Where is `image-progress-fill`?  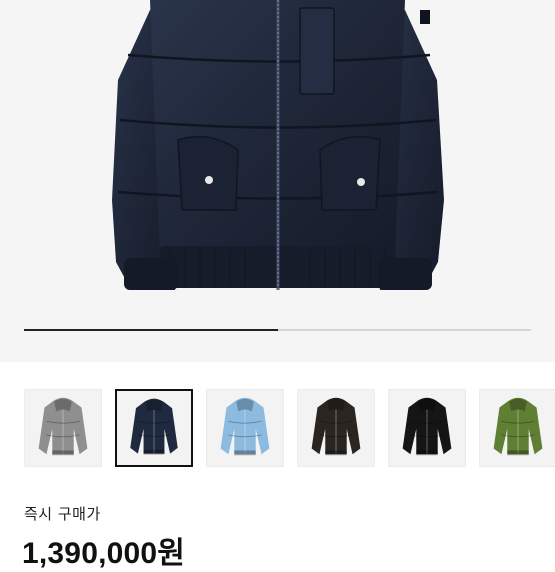 image-progress-fill is located at coordinates (151, 330).